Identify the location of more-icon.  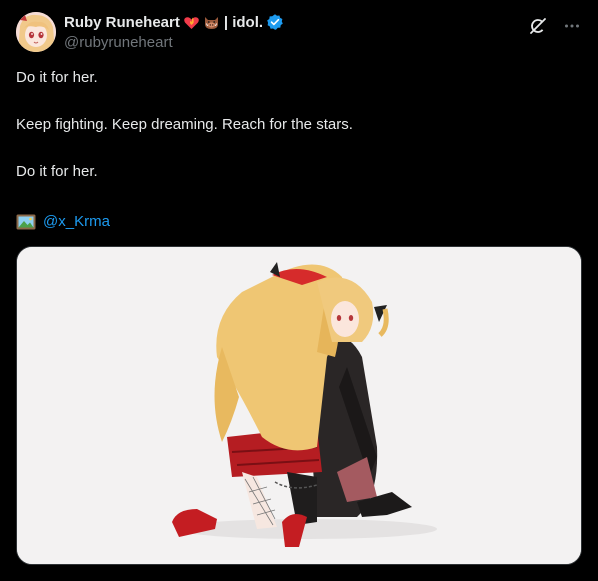
(572, 26).